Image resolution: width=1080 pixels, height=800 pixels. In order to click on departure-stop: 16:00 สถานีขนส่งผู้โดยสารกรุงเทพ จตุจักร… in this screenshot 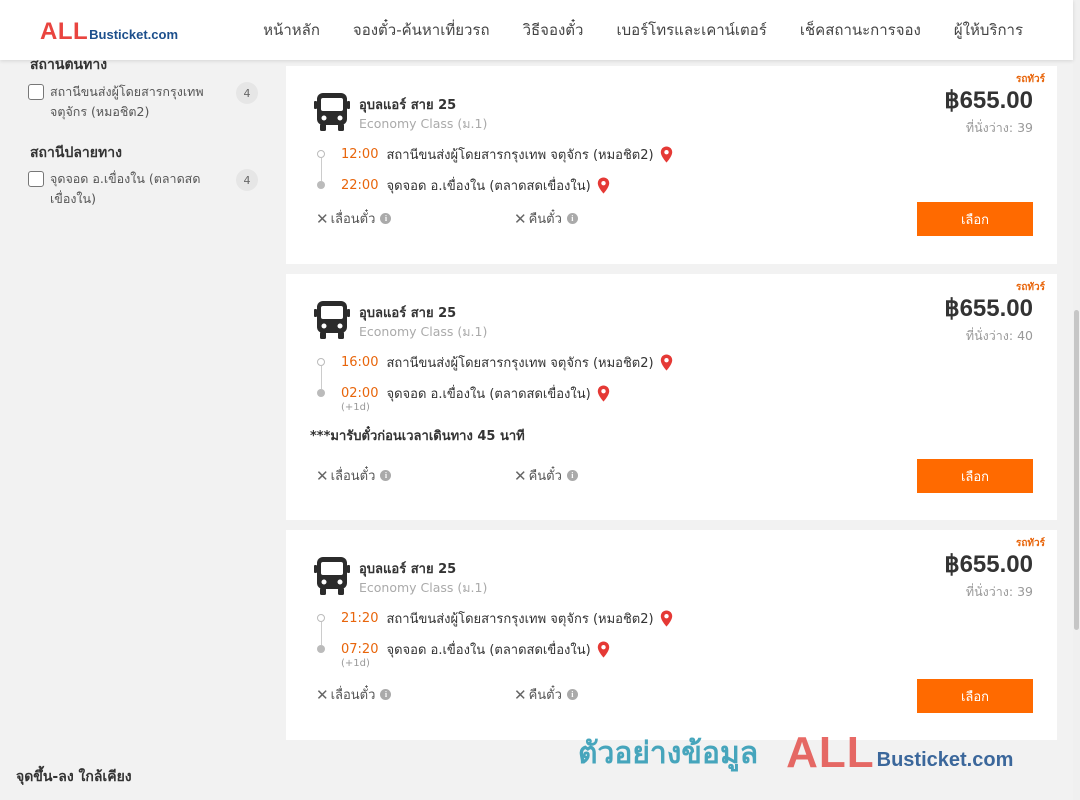, I will do `click(507, 362)`.